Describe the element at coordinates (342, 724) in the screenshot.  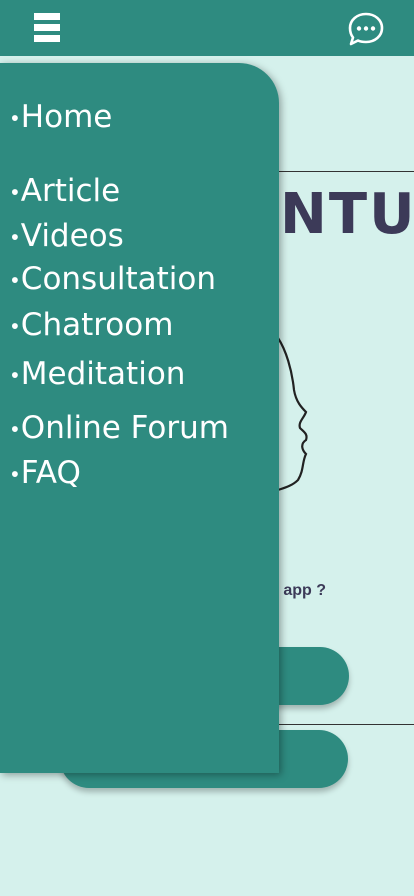
I see `divider-bottom` at that location.